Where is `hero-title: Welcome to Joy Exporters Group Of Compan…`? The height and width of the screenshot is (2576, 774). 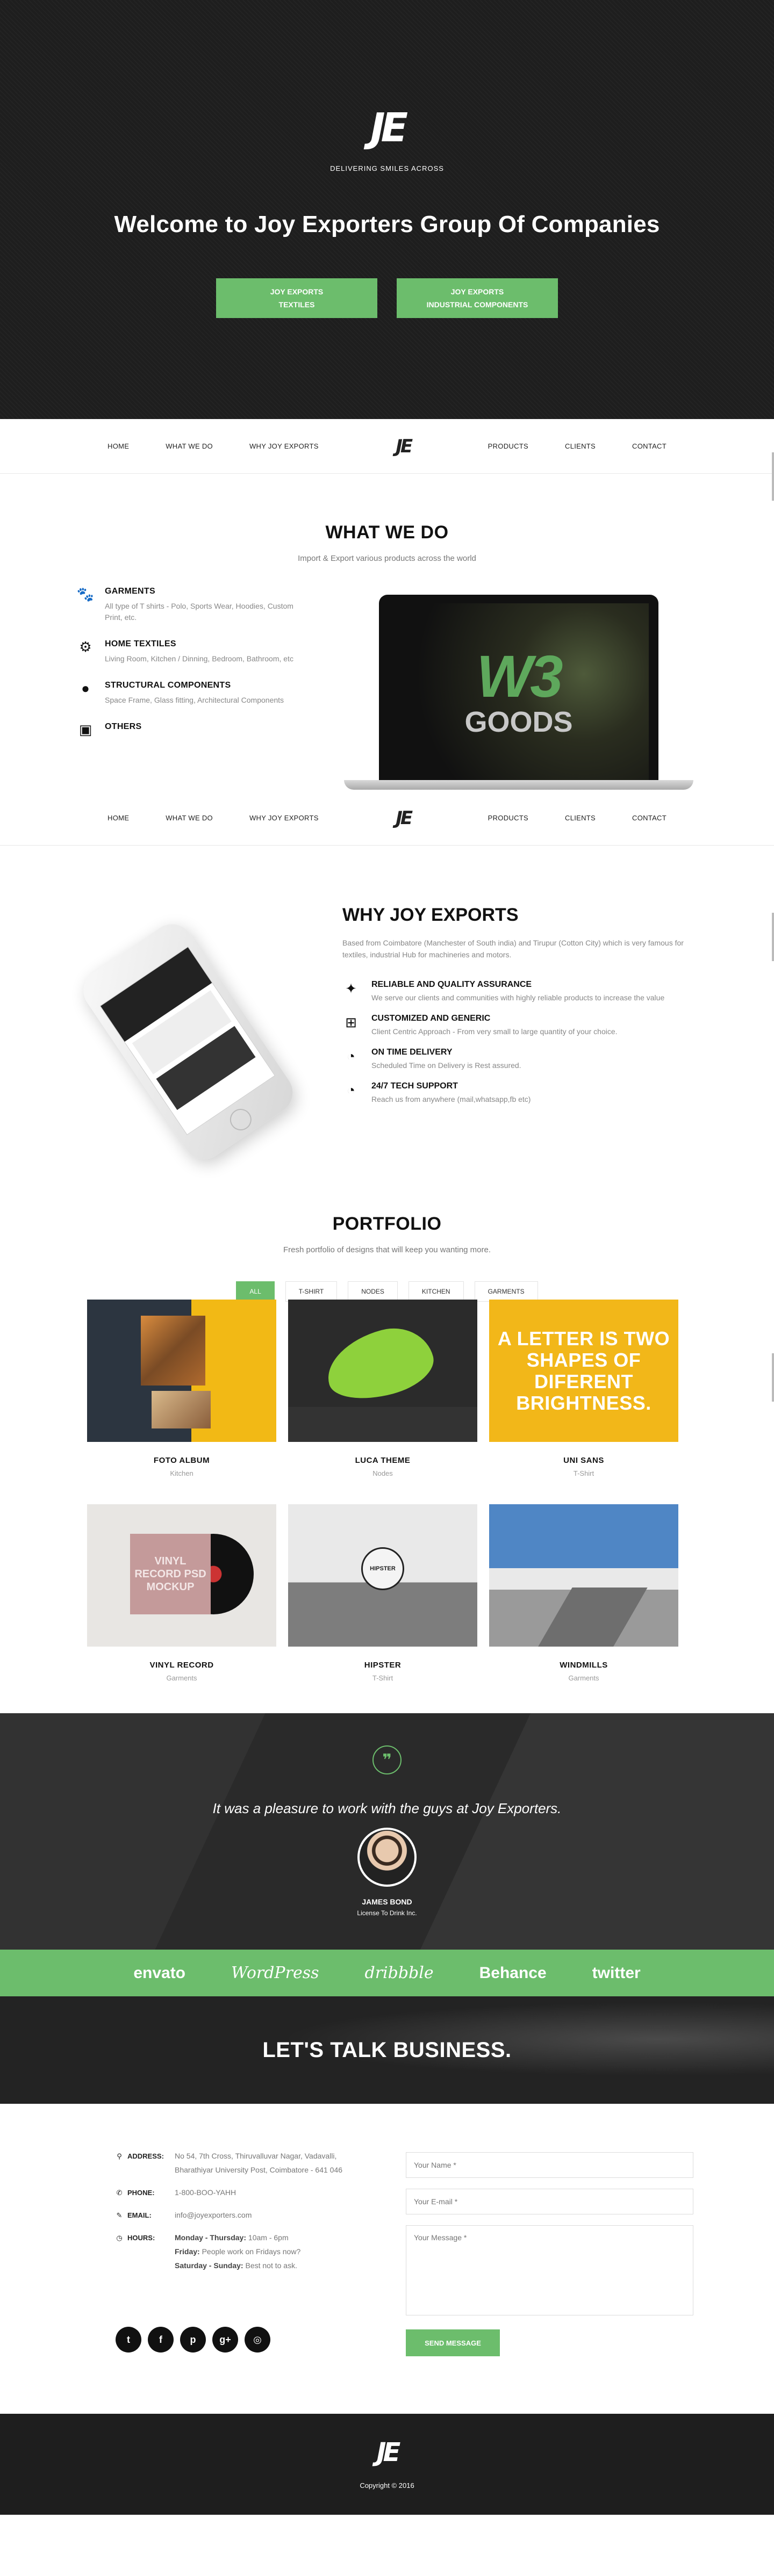 hero-title: Welcome to Joy Exporters Group Of Compan… is located at coordinates (387, 224).